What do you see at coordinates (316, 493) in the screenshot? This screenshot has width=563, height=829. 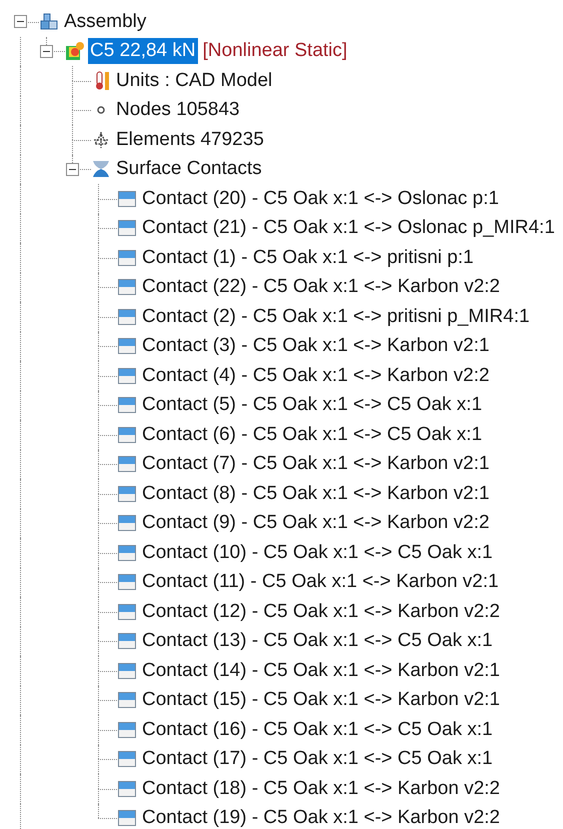 I see `tree-item: Contact (8) - C5 Oak x:1 <-> Karbon v2:1` at bounding box center [316, 493].